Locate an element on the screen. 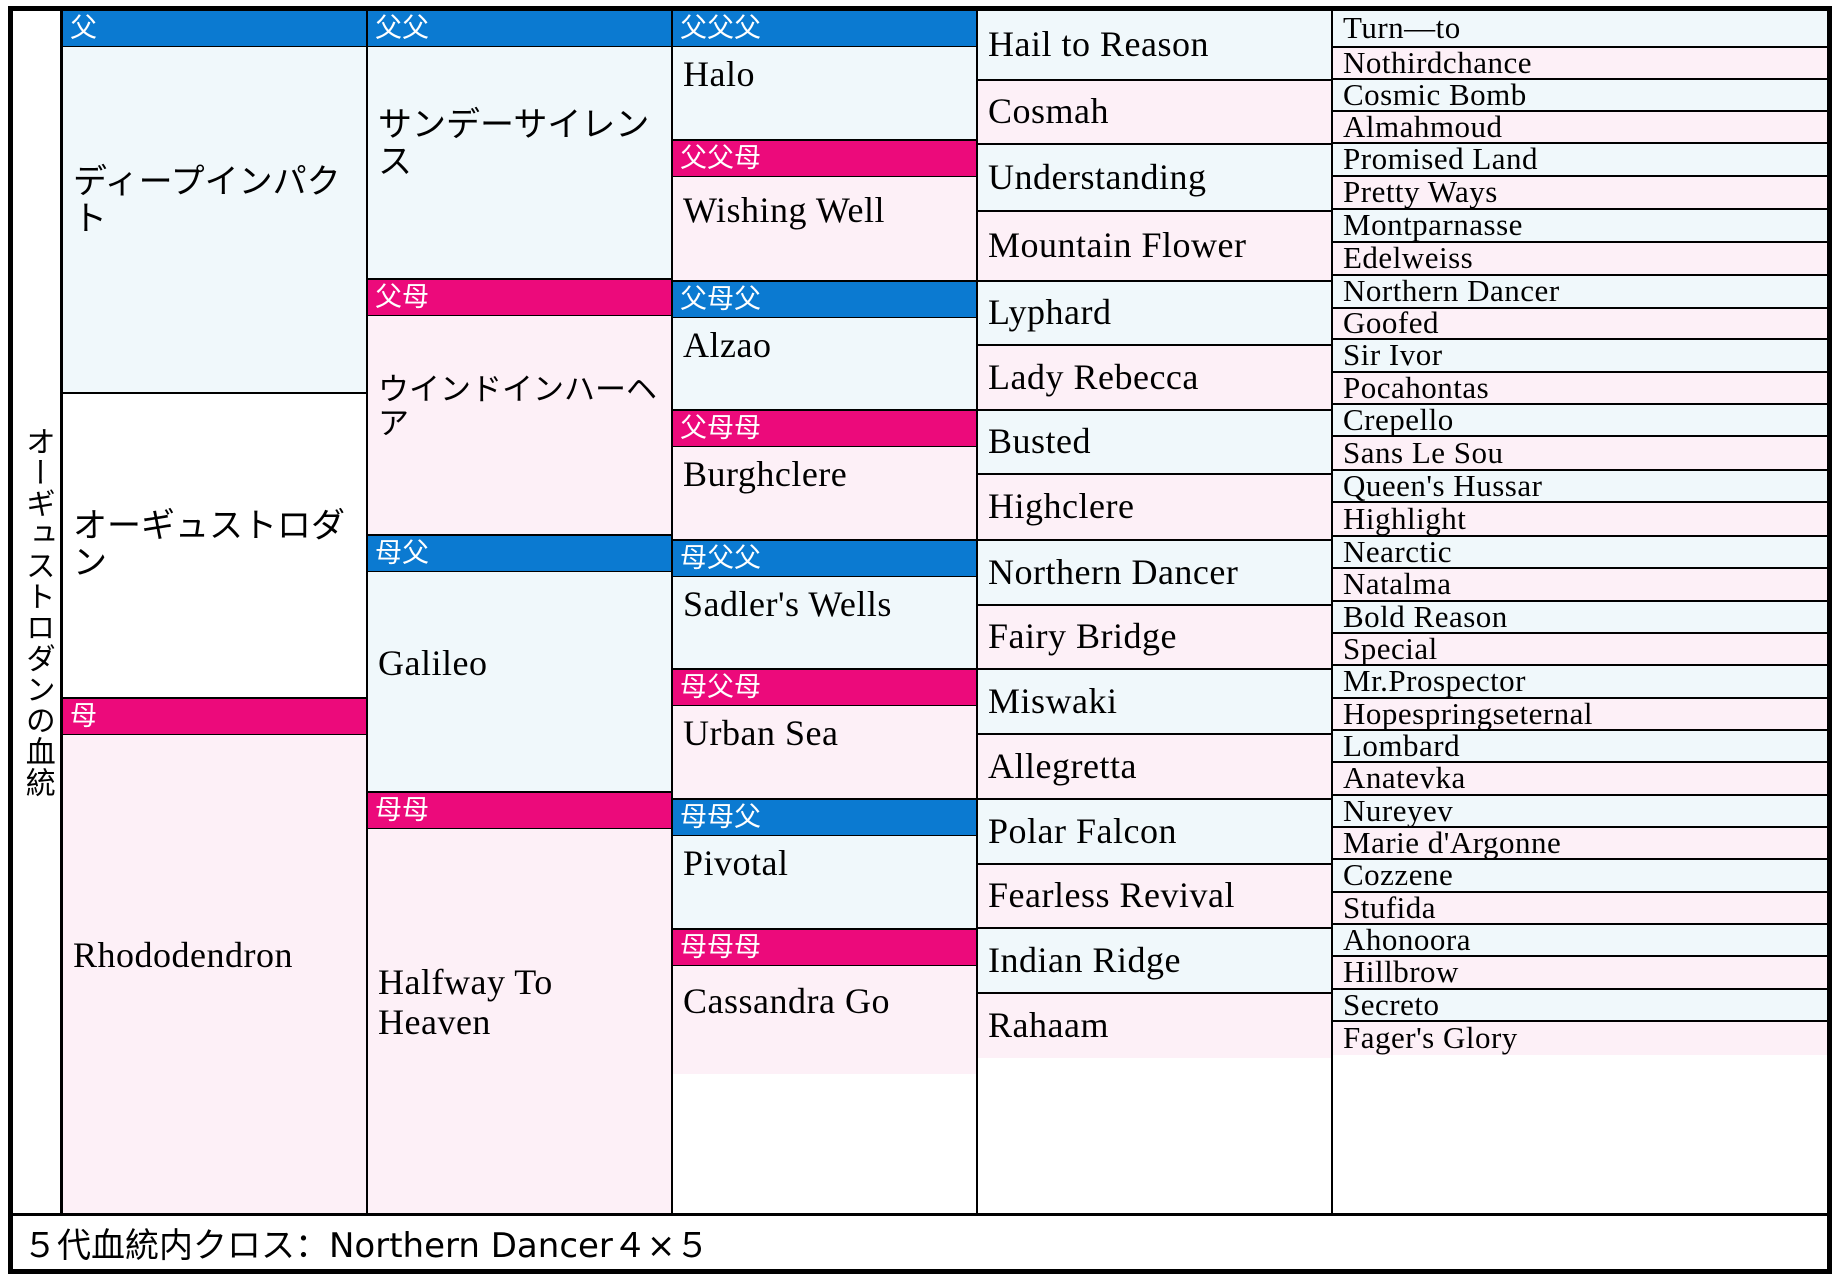  pedigree-cell-g5: Nureyev is located at coordinates (1580, 812).